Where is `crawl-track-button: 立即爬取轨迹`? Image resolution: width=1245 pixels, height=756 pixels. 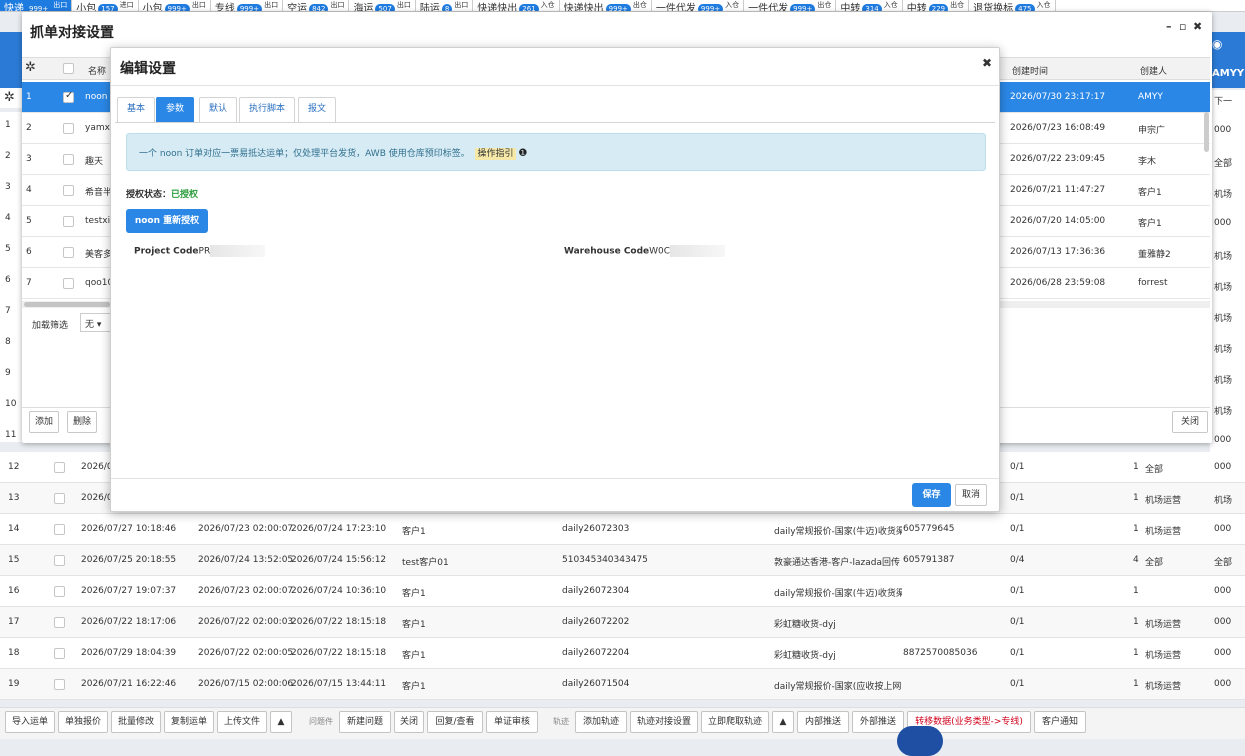
crawl-track-button: 立即爬取轨迹 is located at coordinates (735, 722).